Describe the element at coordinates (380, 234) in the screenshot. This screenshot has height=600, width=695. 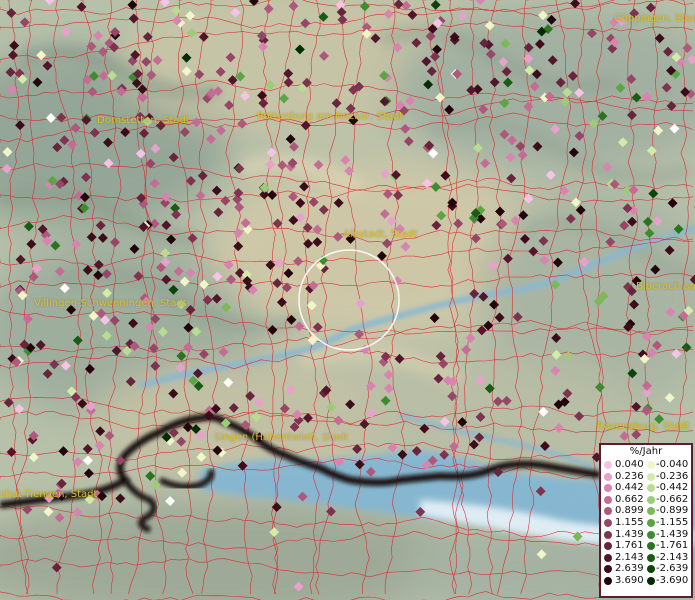
I see `city-label-albstadt: Albstadt, Stadt` at that location.